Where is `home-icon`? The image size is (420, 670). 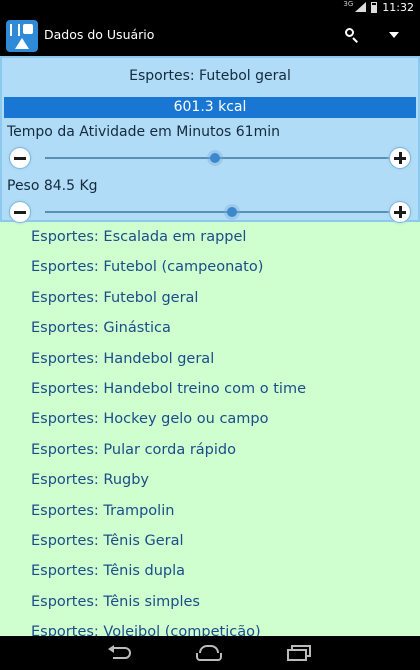 home-icon is located at coordinates (209, 653).